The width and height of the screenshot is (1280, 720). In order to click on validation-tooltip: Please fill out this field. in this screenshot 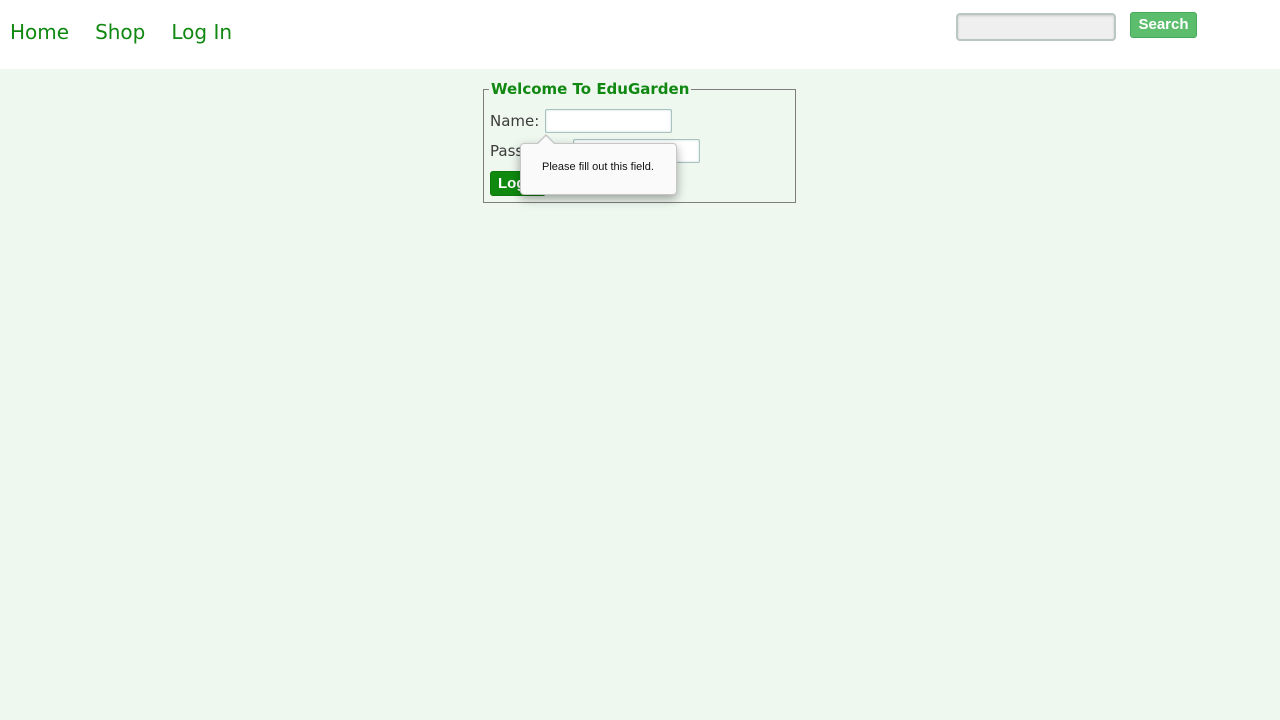, I will do `click(598, 169)`.